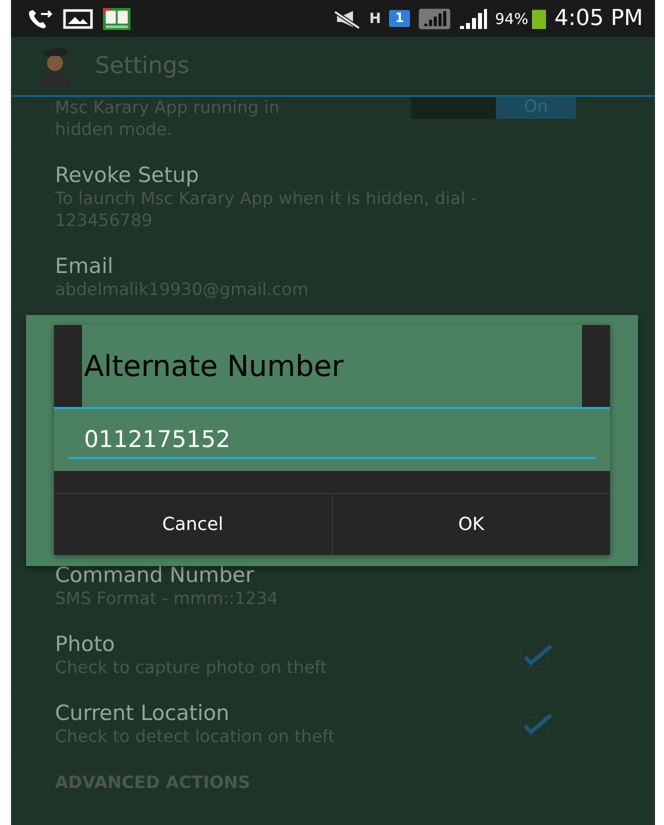 This screenshot has height=825, width=664. What do you see at coordinates (598, 18) in the screenshot?
I see `clock: 4:05 PM` at bounding box center [598, 18].